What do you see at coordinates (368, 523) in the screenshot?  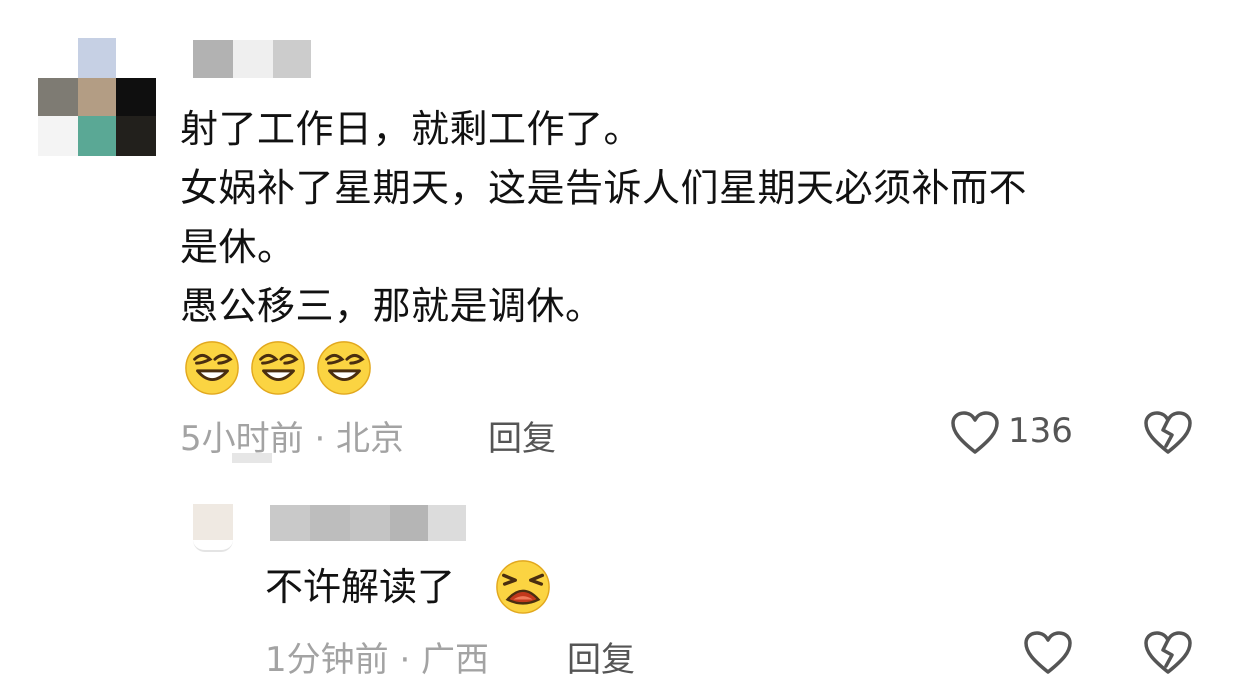 I see `reply-username` at bounding box center [368, 523].